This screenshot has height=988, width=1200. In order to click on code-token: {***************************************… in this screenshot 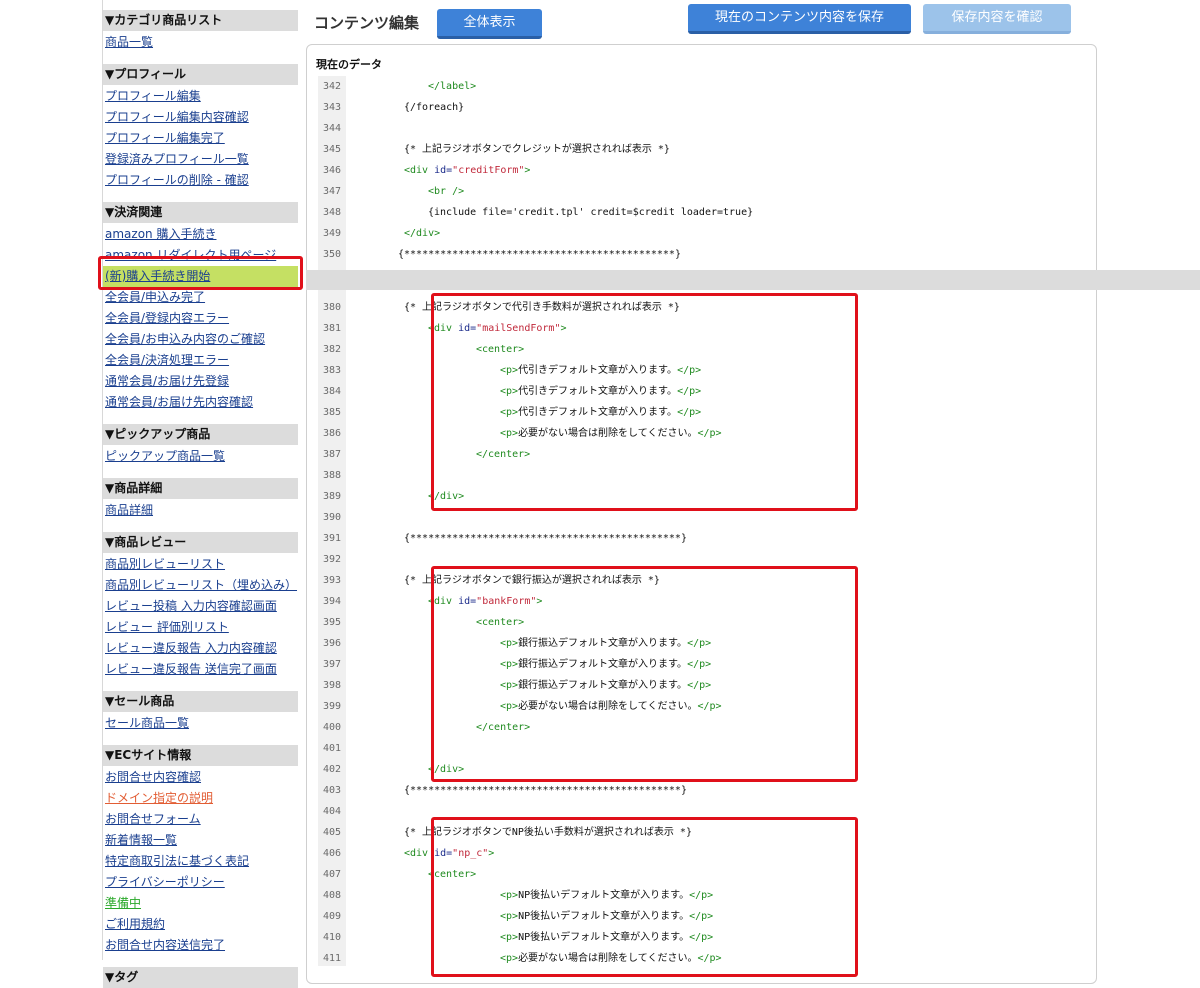, I will do `click(539, 254)`.